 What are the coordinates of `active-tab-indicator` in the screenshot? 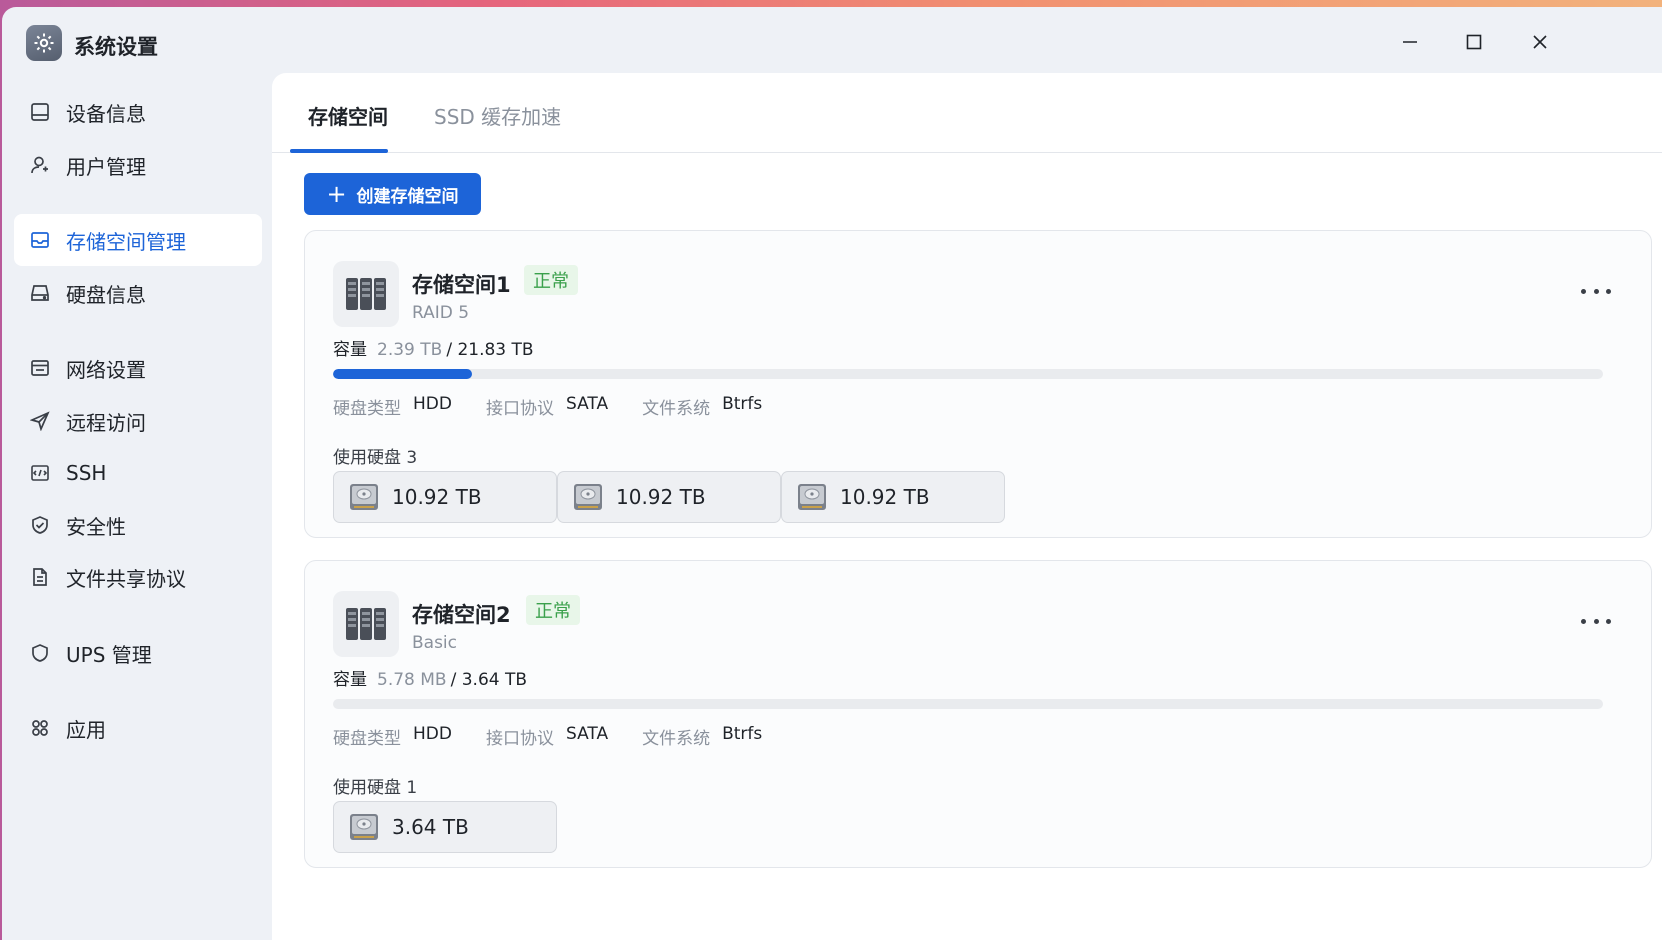 It's located at (339, 151).